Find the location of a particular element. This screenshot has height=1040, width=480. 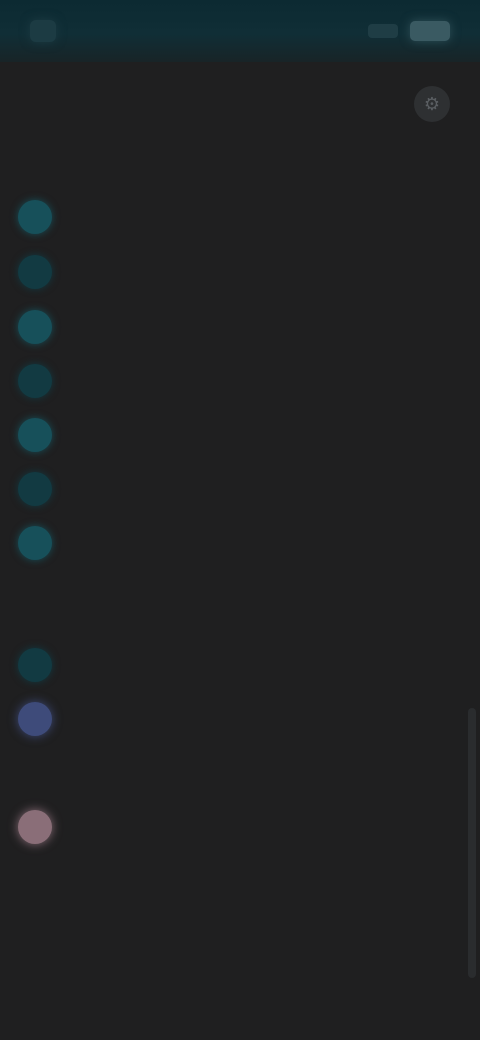

battery-icon is located at coordinates (430, 31).